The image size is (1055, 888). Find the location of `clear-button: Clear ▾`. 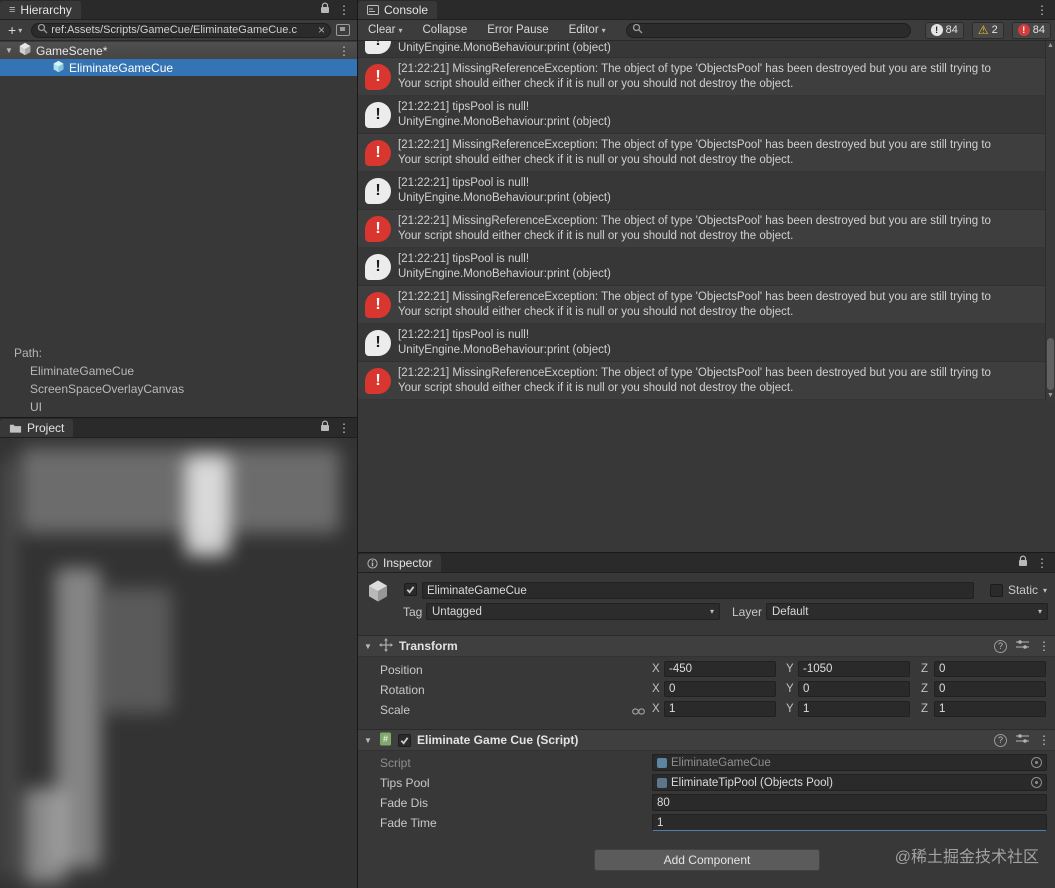

clear-button: Clear ▾ is located at coordinates (385, 30).